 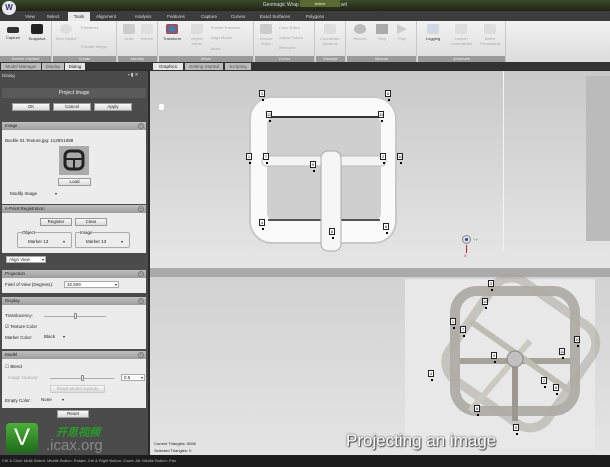 What do you see at coordinates (74, 274) in the screenshot?
I see `projection-section-header: Projection ^` at bounding box center [74, 274].